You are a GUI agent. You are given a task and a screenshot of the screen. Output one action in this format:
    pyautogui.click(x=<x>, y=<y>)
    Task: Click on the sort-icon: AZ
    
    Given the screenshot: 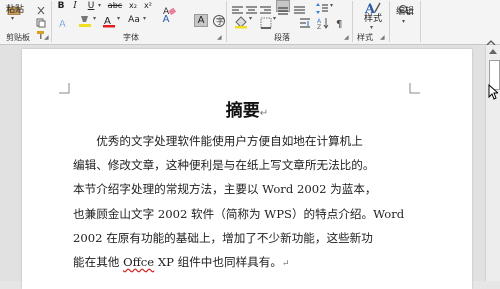 What is the action you would take?
    pyautogui.click(x=323, y=23)
    